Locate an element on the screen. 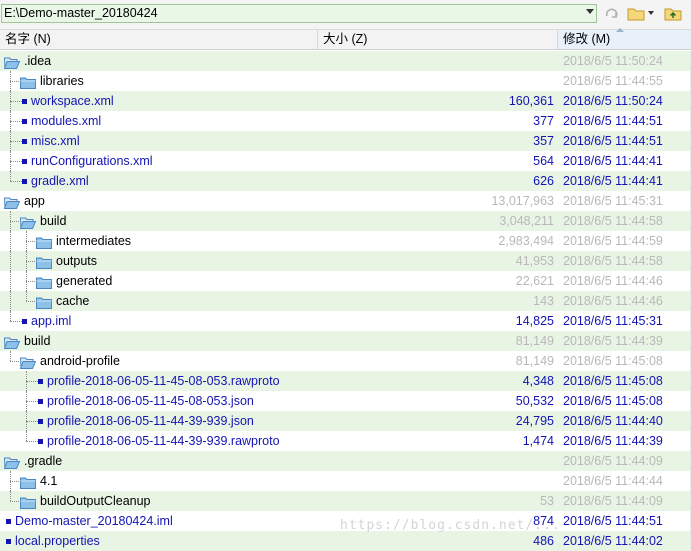  modified-date-cell: 2018/6/5 11:44:44 is located at coordinates (613, 481).